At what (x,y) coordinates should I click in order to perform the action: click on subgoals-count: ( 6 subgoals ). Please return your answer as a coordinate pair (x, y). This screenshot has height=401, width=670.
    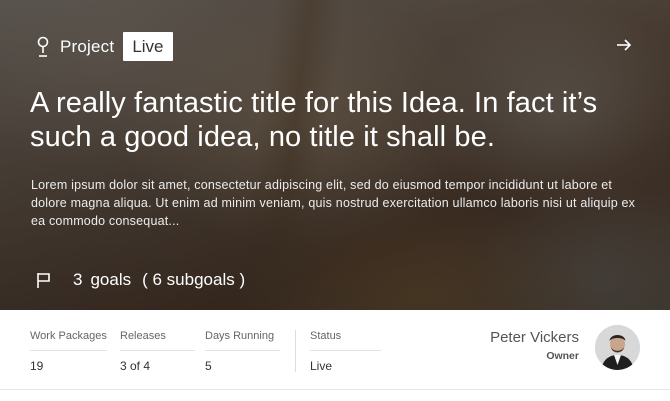
    Looking at the image, I should click on (194, 279).